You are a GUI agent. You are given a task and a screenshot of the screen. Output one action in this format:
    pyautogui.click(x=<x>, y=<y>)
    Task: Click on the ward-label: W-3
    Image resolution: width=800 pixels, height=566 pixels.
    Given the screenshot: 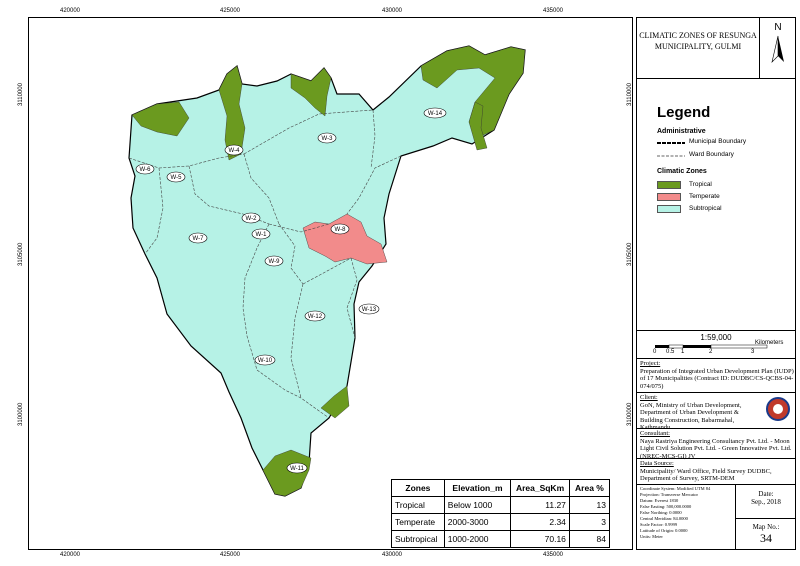 What is the action you would take?
    pyautogui.click(x=327, y=138)
    